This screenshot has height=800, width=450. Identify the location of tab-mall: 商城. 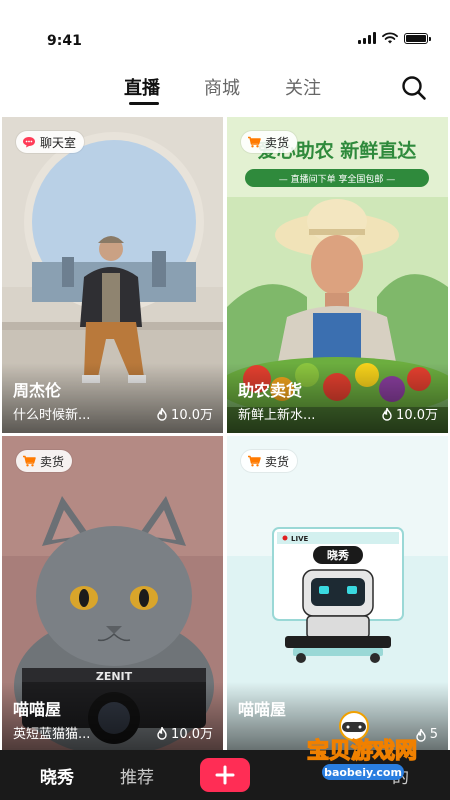
(222, 87).